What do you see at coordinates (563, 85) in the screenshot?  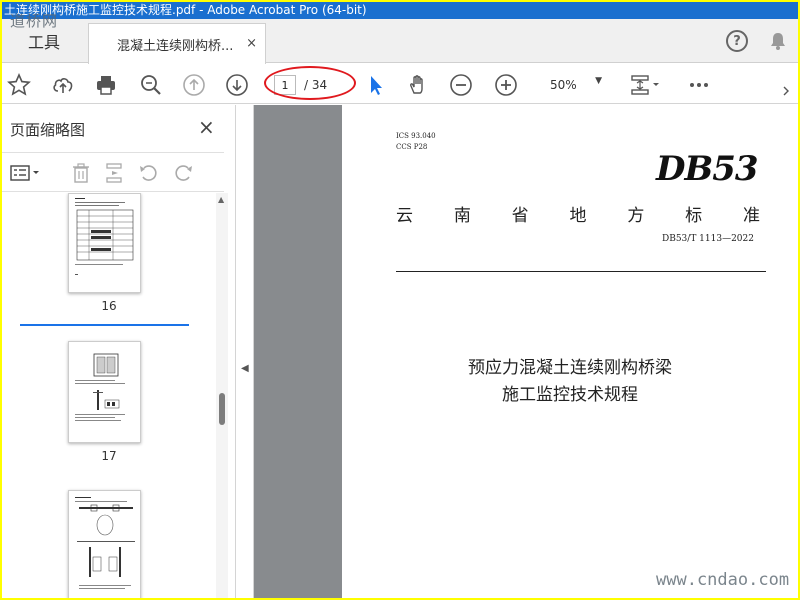 I see `zoom-level-value: 50%` at bounding box center [563, 85].